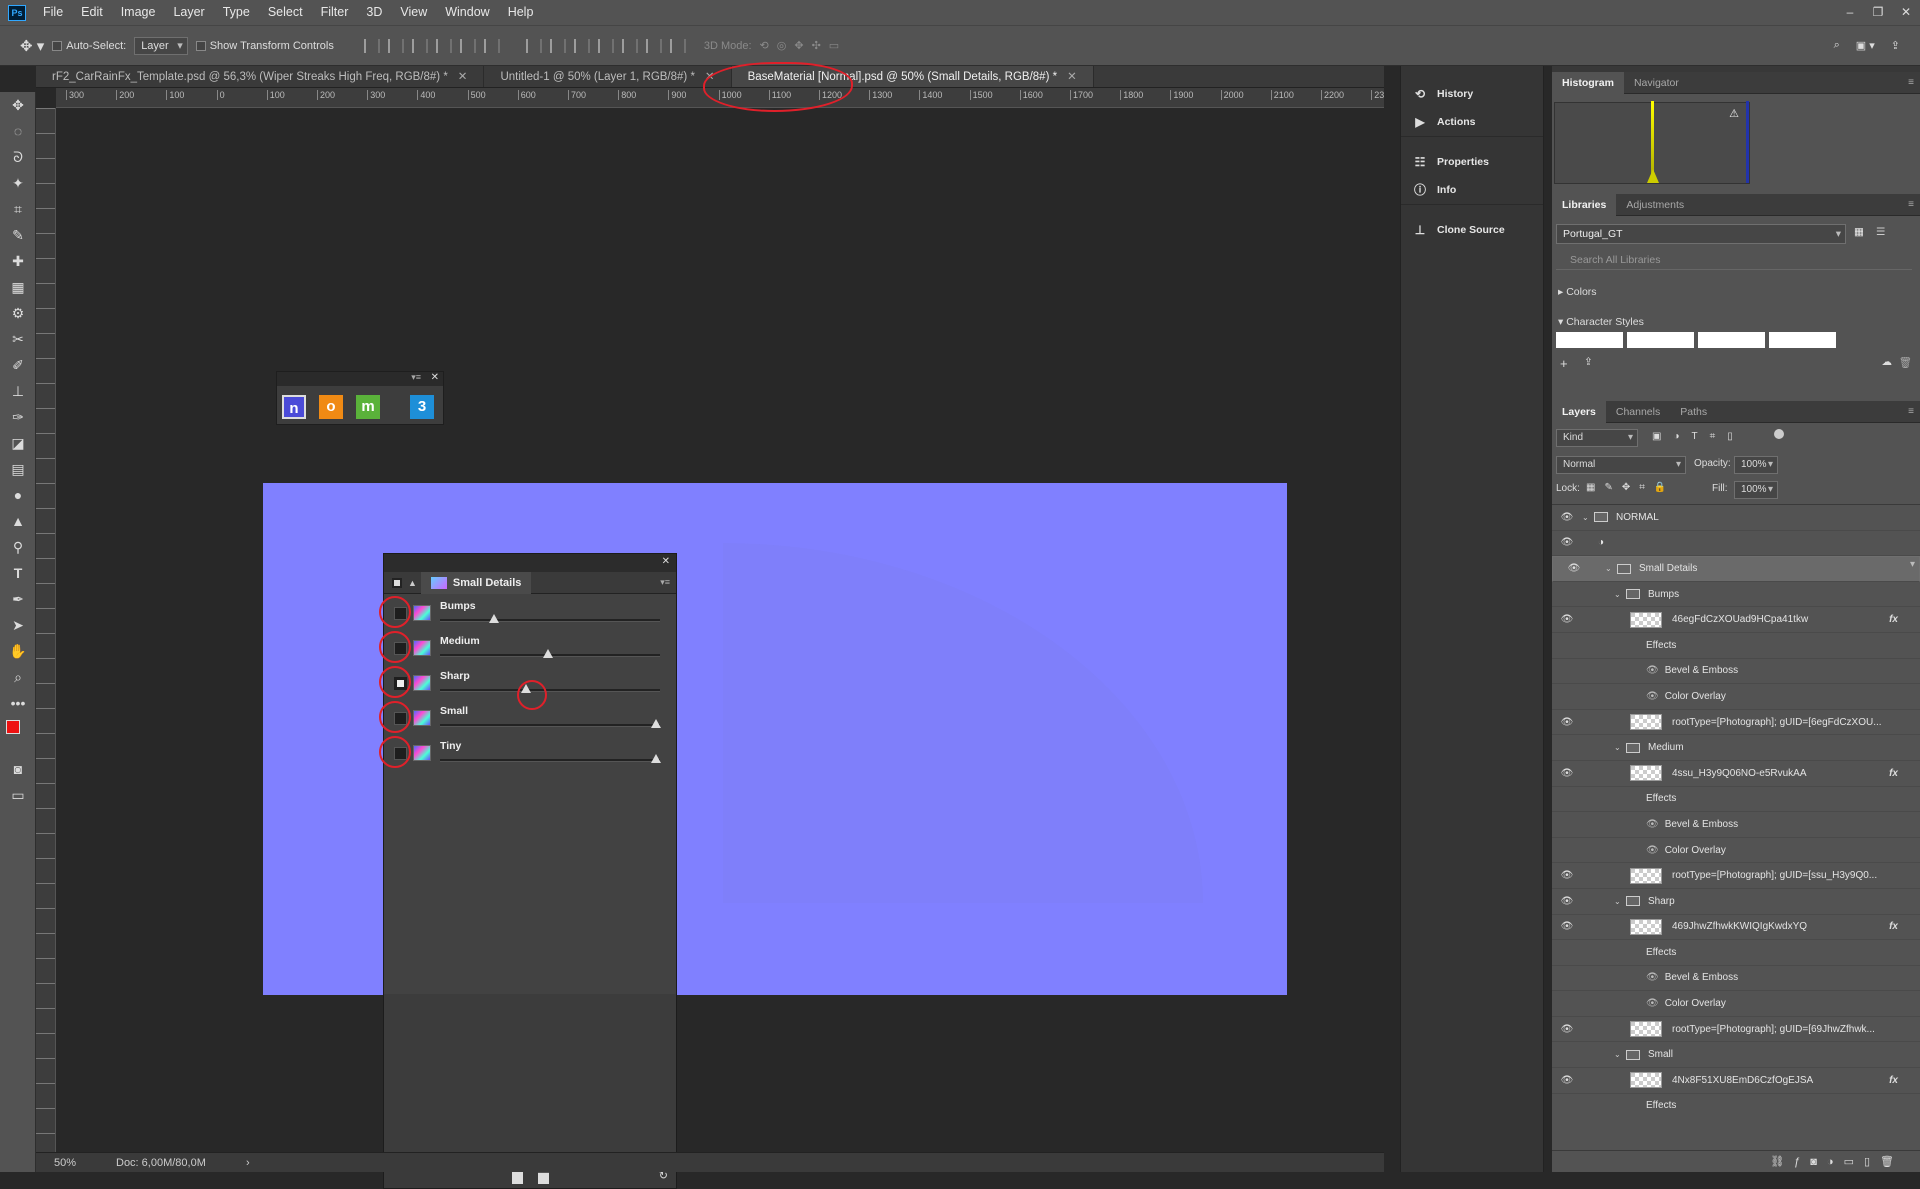 The height and width of the screenshot is (1189, 1920). Describe the element at coordinates (557, 45) in the screenshot. I see `distribute-vcenter-icon` at that location.